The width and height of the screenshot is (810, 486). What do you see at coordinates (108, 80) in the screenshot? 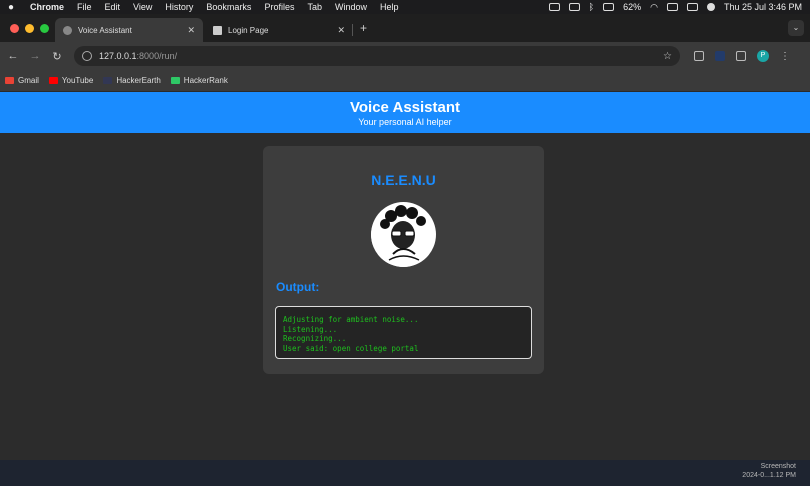
I see `hackerearth-icon` at bounding box center [108, 80].